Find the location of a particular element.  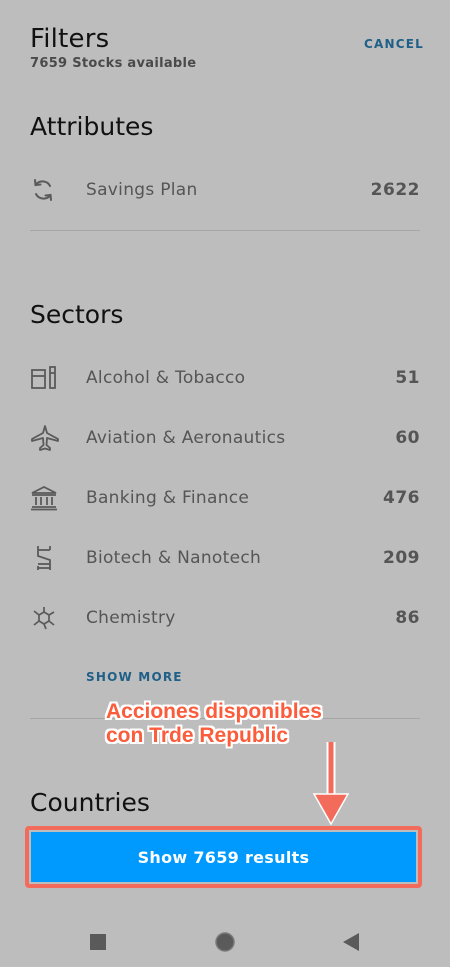

sector-label: Biotech & Nanotech is located at coordinates (174, 558).